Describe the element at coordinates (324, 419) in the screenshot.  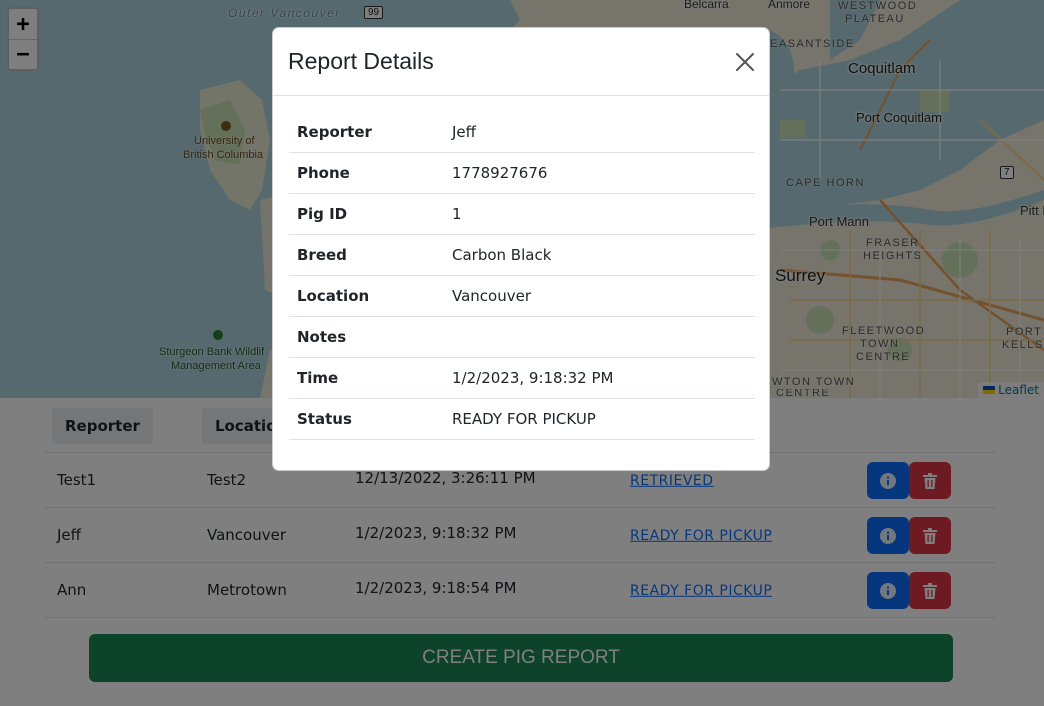
I see `detail-label: Status` at that location.